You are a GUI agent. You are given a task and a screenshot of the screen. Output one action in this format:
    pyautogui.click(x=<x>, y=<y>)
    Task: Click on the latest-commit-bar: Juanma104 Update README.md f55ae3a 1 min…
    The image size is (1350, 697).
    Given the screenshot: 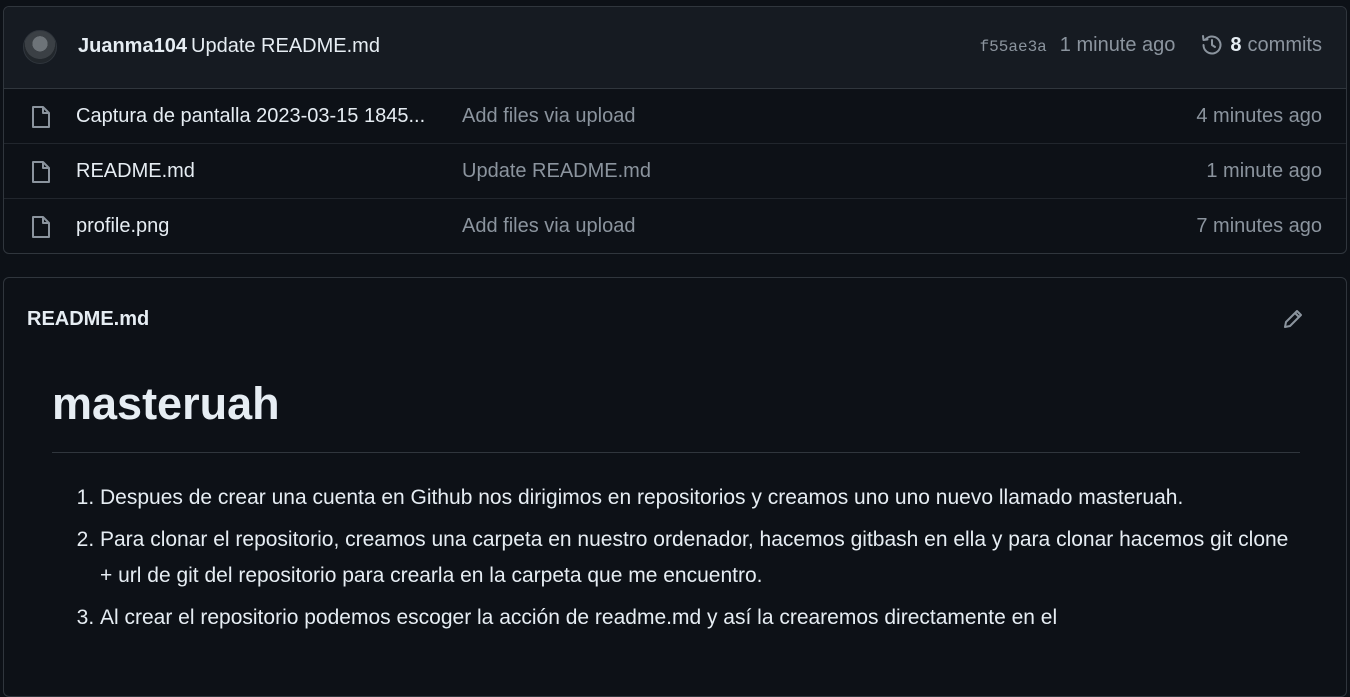 What is the action you would take?
    pyautogui.click(x=675, y=48)
    